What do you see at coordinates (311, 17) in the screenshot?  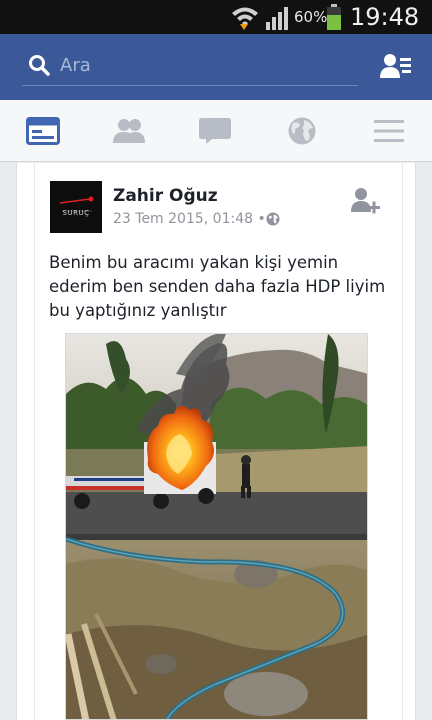 I see `battery-percent: 60%` at bounding box center [311, 17].